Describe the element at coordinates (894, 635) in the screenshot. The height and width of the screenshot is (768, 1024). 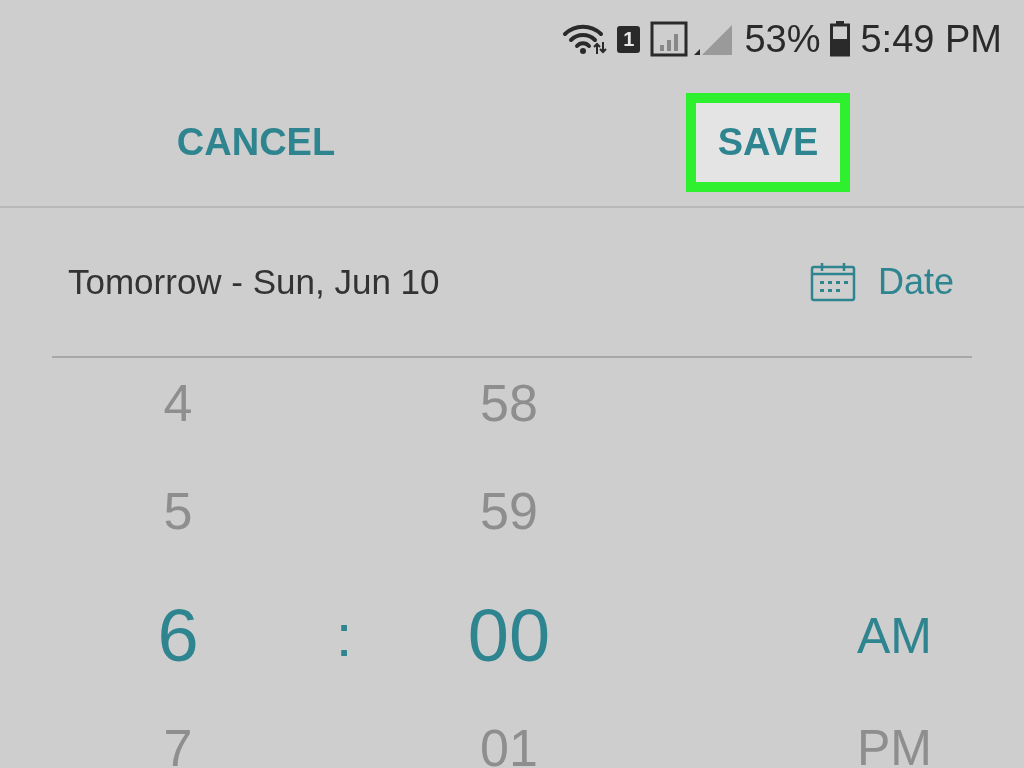
I see `period-option: AM` at that location.